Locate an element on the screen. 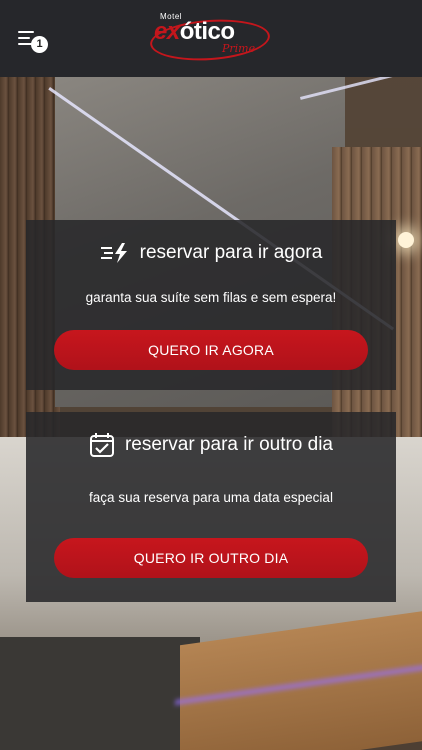 This screenshot has height=750, width=422. reserve-later-header: reservar para ir outro dia is located at coordinates (211, 445).